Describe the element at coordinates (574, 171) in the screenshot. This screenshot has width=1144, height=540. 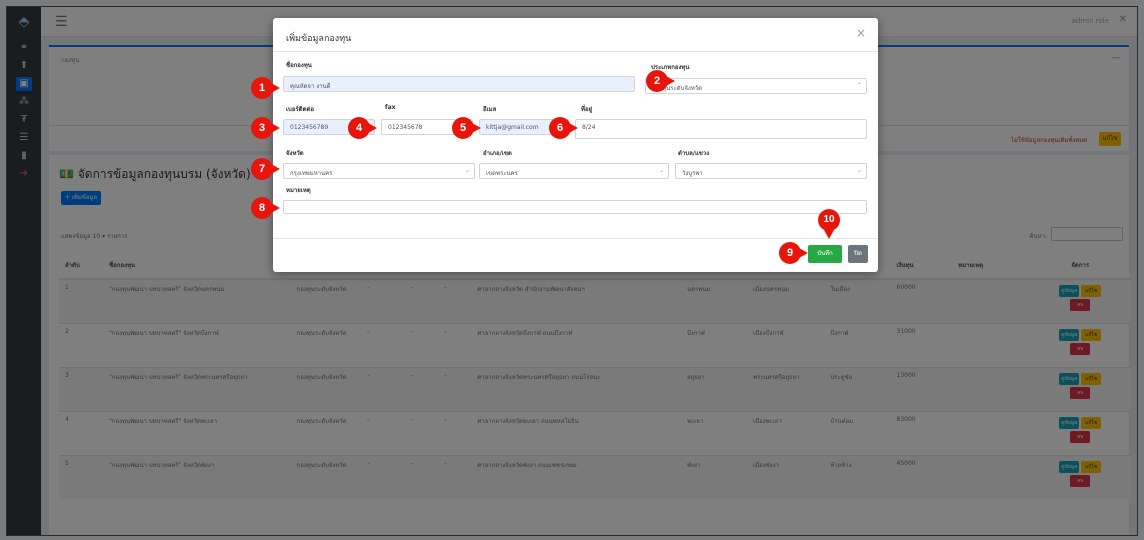
I see `district-select: เขตพระนคร ⌄` at that location.